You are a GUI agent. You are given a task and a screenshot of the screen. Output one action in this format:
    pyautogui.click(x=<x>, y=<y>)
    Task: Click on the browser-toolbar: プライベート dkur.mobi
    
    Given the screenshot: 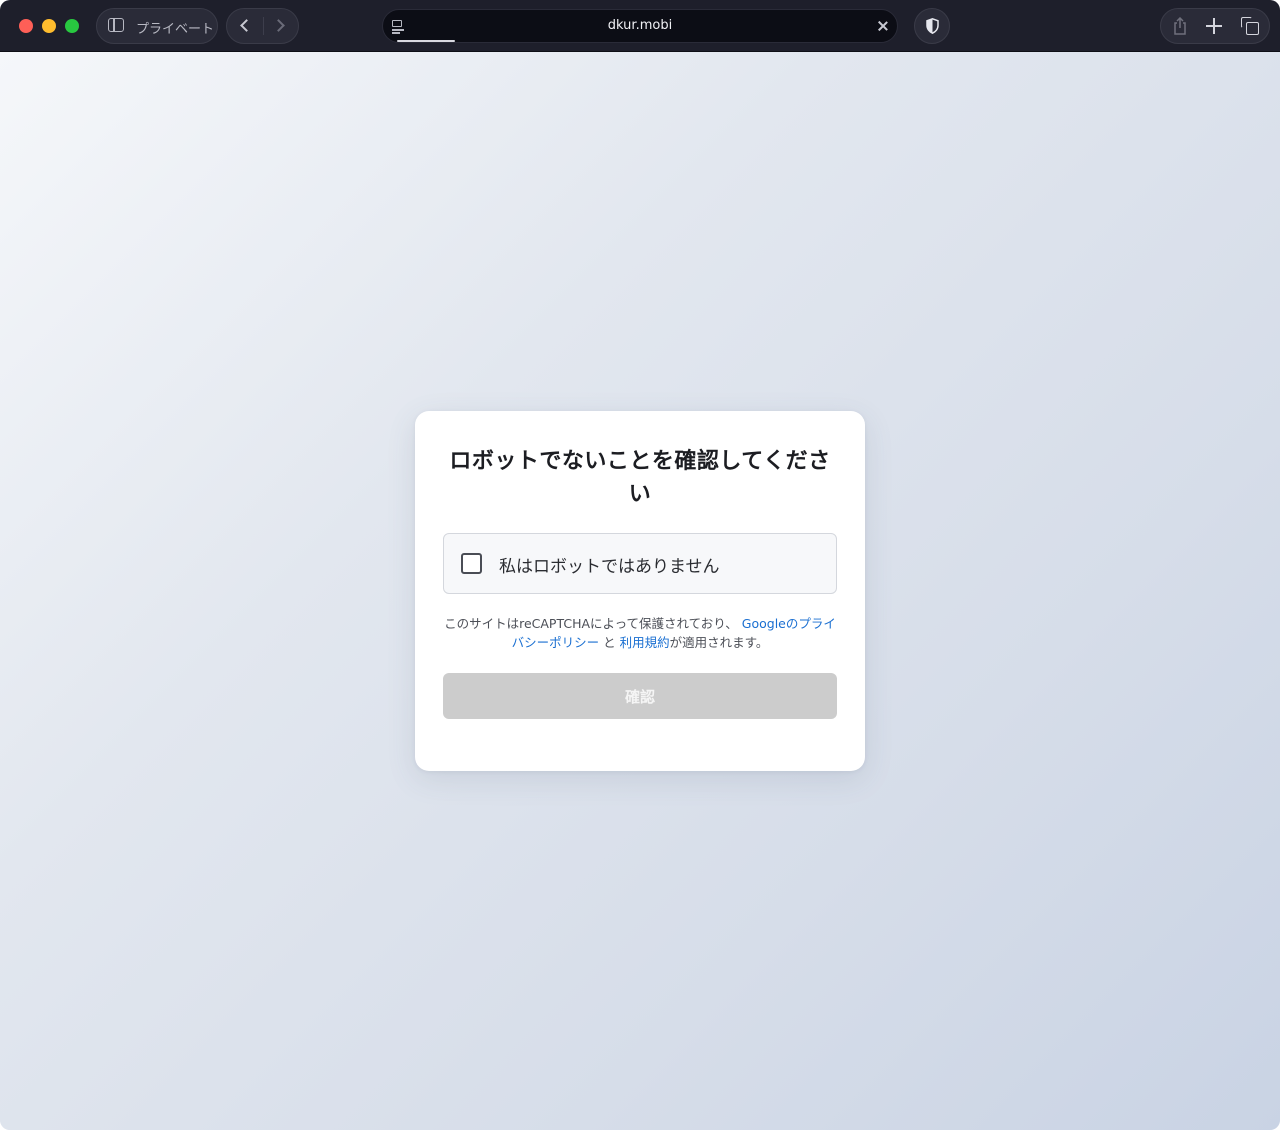 What is the action you would take?
    pyautogui.click(x=640, y=26)
    